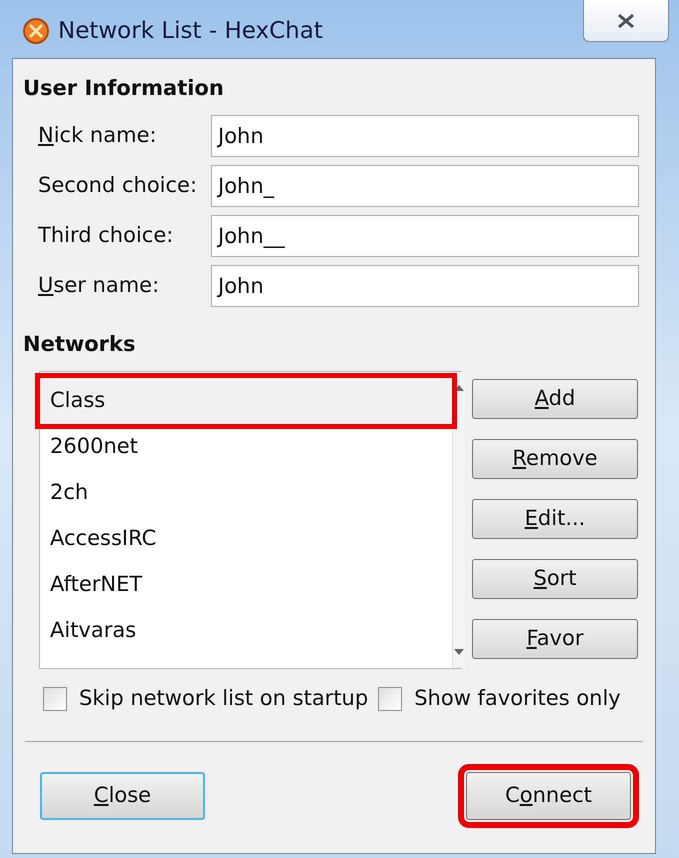  Describe the element at coordinates (555, 399) in the screenshot. I see `list-action-button: Add` at that location.